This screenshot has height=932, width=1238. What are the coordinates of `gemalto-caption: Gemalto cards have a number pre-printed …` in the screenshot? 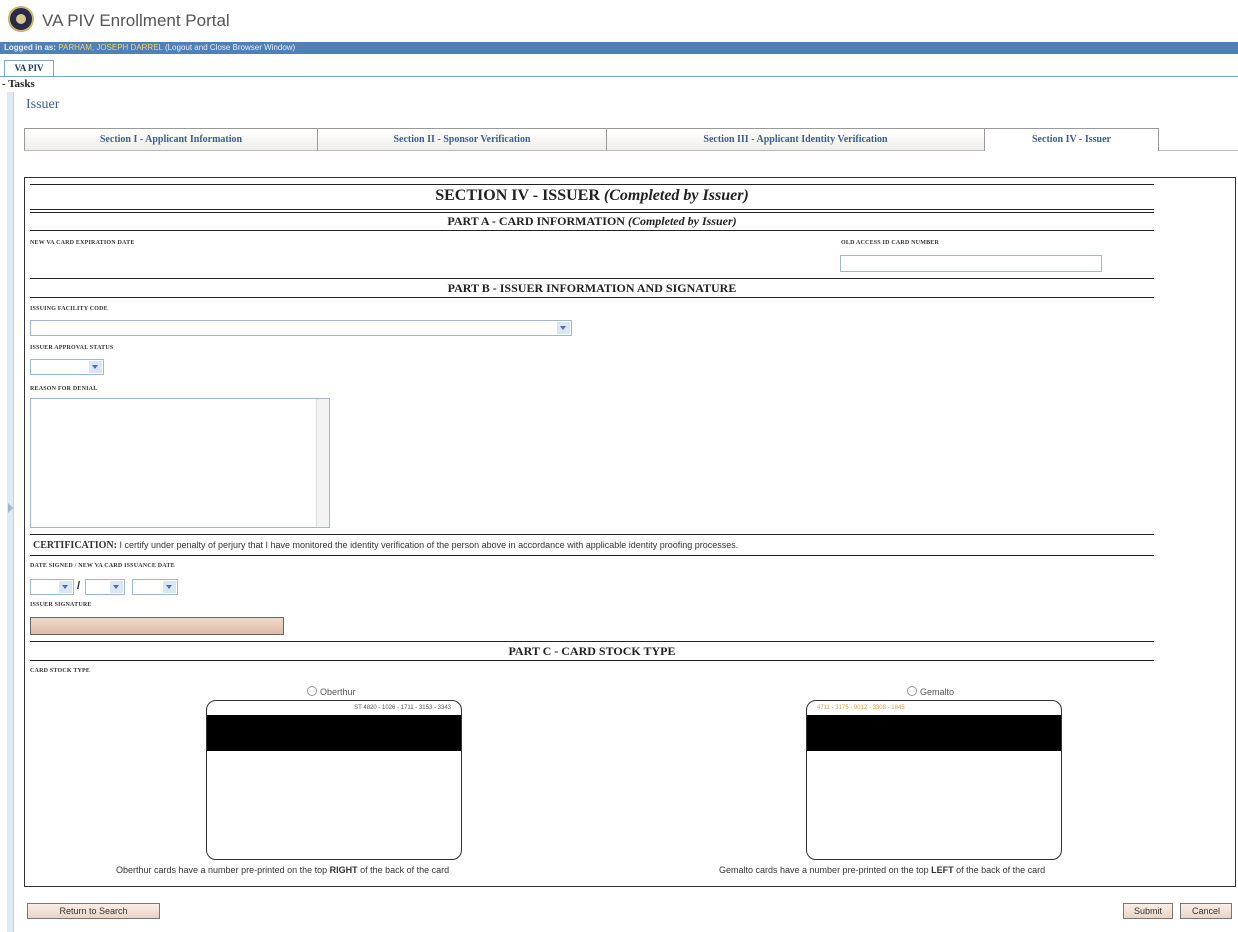 It's located at (882, 870).